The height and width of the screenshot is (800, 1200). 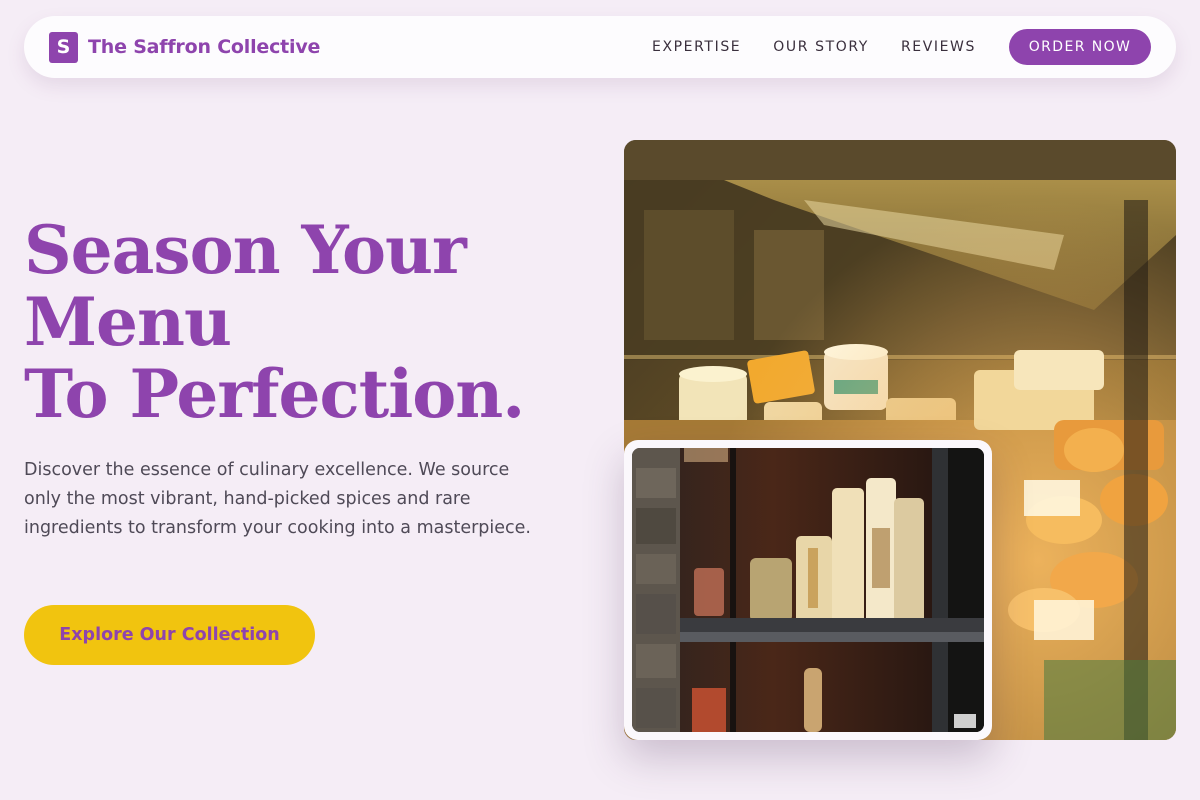 What do you see at coordinates (204, 47) in the screenshot?
I see `brand-name: The Saffron Collective` at bounding box center [204, 47].